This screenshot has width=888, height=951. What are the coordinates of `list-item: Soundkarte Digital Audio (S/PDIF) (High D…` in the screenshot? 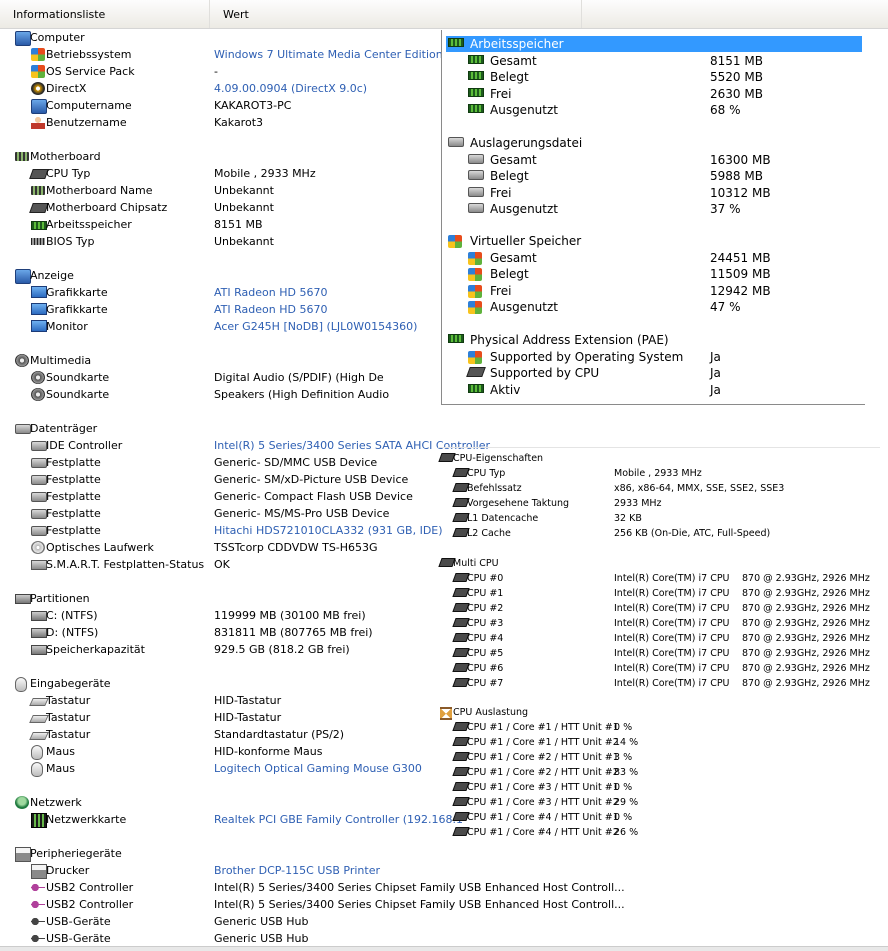 It's located at (220, 377).